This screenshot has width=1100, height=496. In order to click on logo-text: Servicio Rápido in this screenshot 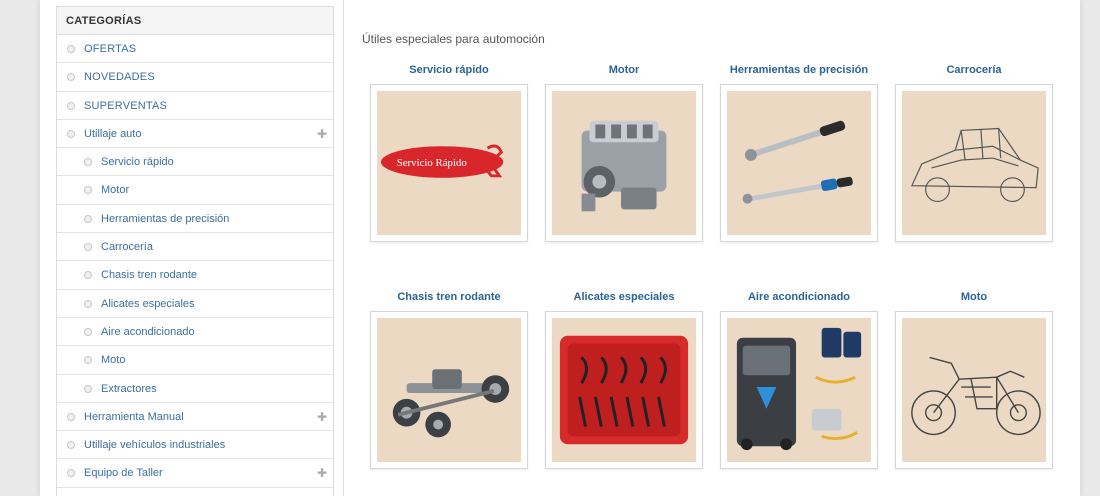, I will do `click(432, 163)`.